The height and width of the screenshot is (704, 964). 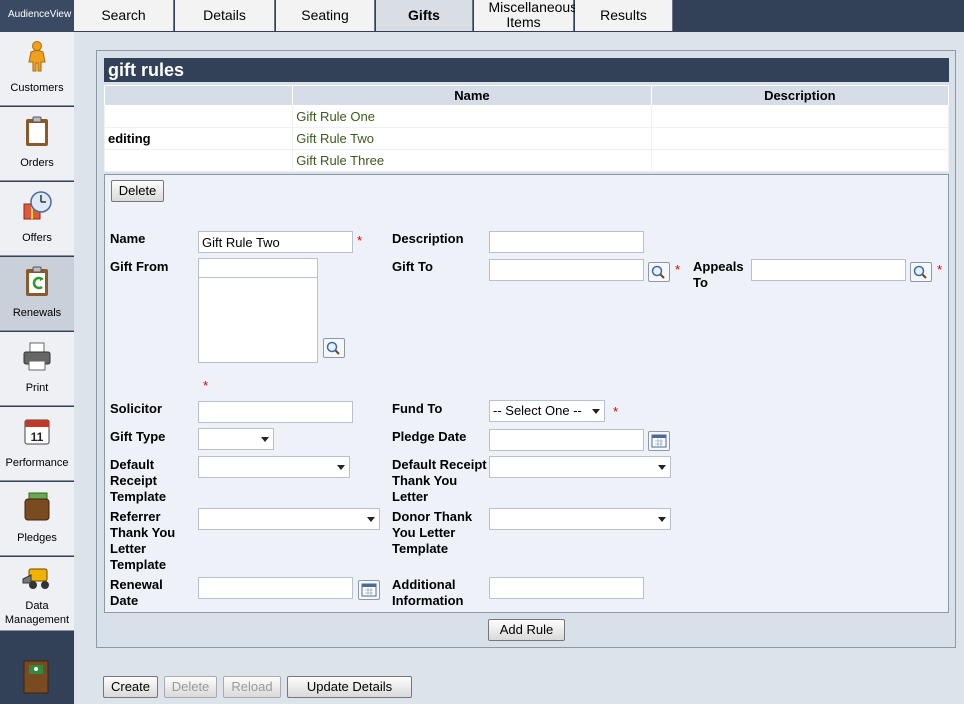 What do you see at coordinates (566, 242) in the screenshot?
I see `description-input` at bounding box center [566, 242].